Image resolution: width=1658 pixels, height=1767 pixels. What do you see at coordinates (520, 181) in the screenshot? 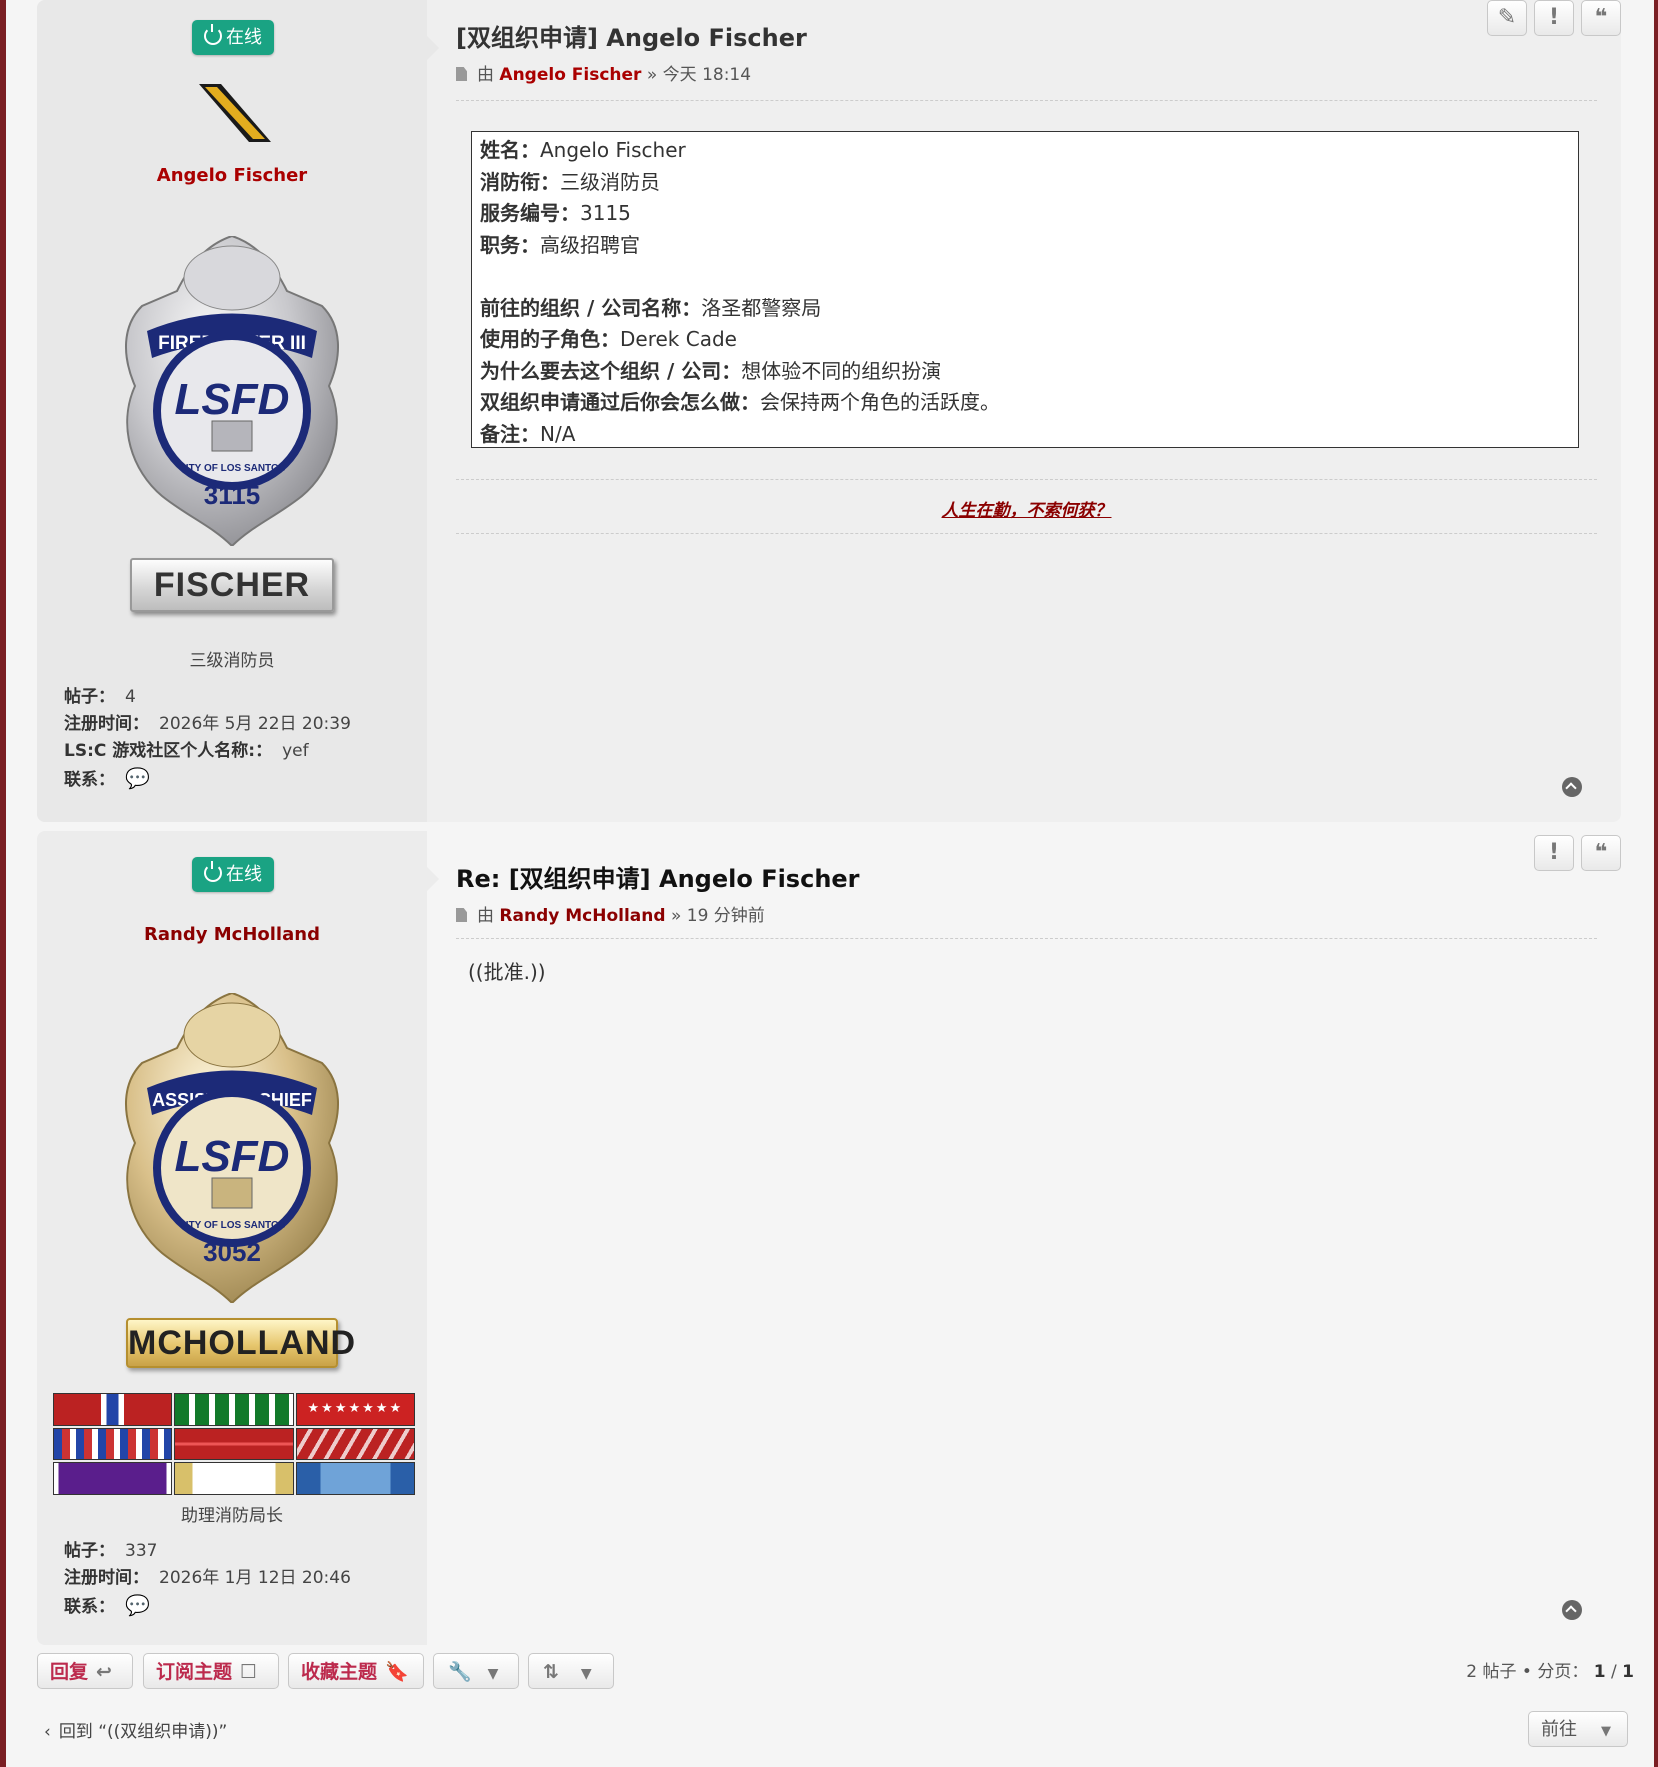
I see `form-label: 消防衔：` at bounding box center [520, 181].